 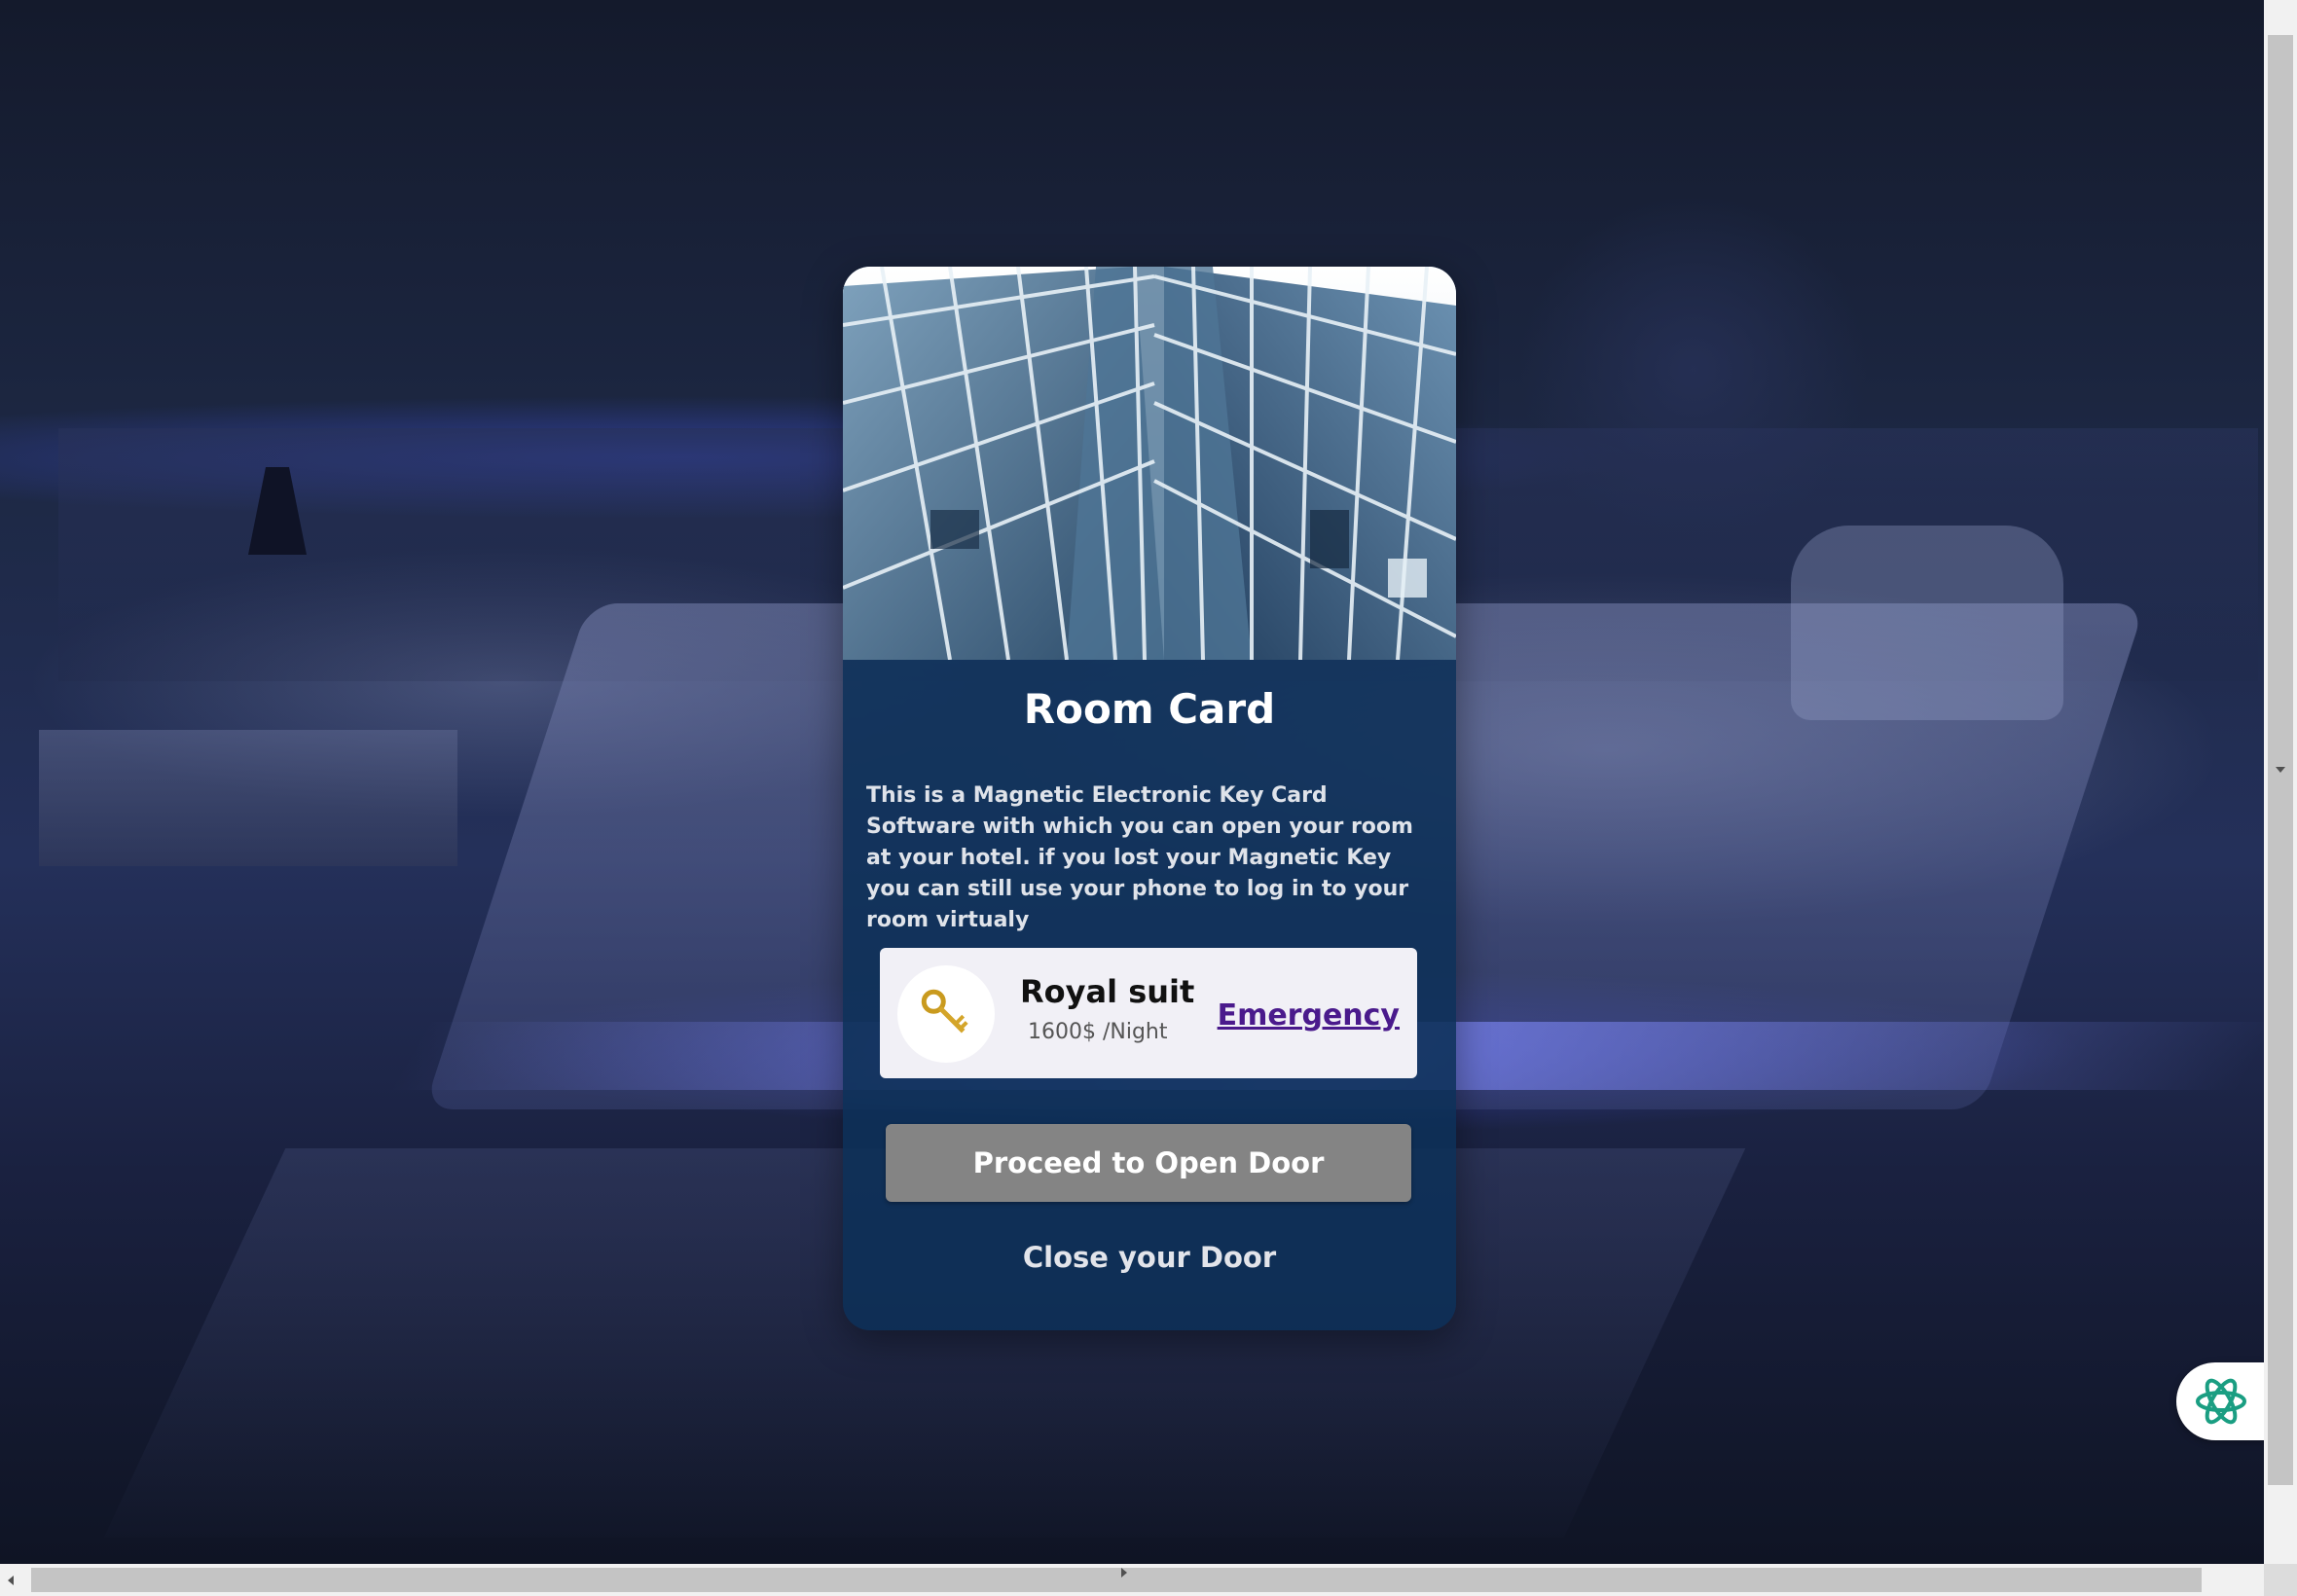 I want to click on card-title: Room Card, so click(x=1149, y=709).